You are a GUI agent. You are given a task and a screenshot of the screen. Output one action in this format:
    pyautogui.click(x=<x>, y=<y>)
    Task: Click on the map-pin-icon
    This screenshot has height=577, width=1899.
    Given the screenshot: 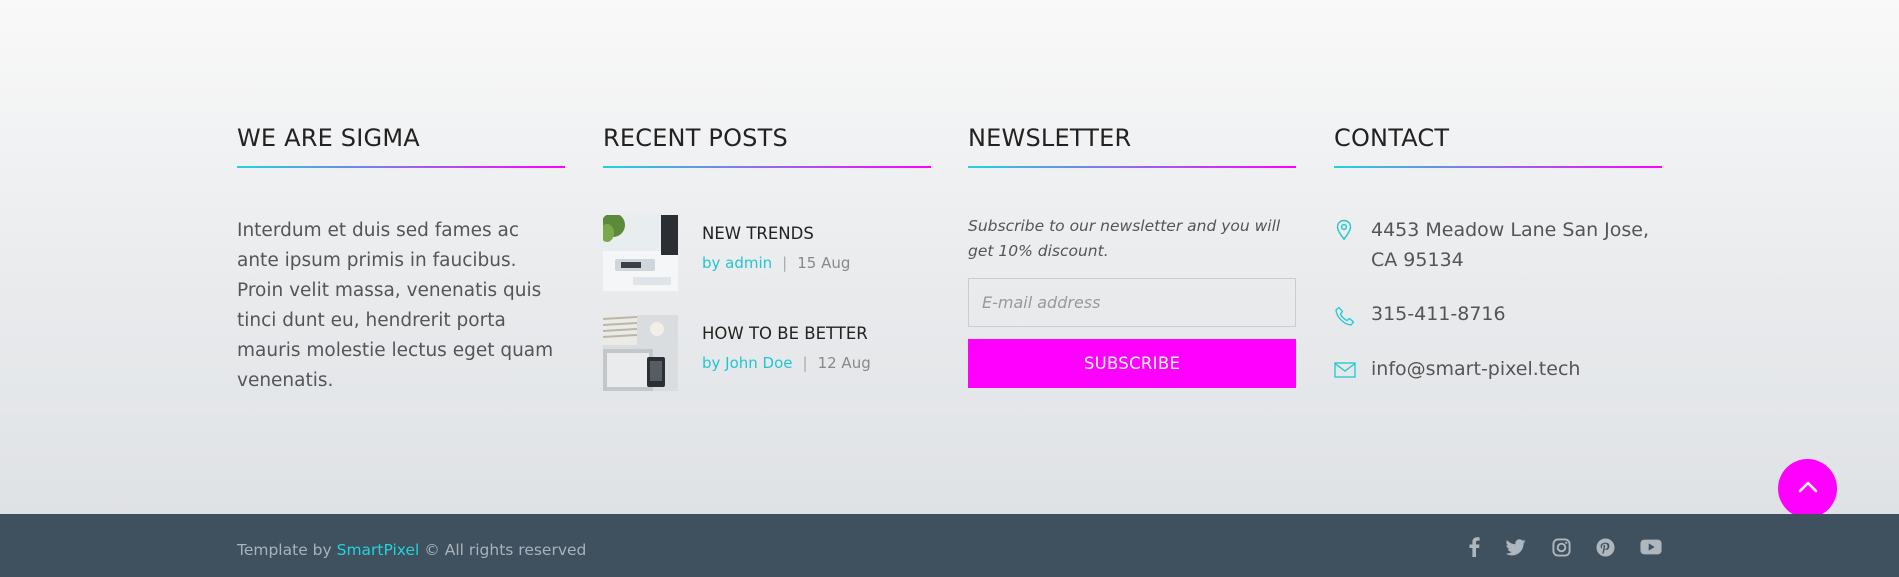 What is the action you would take?
    pyautogui.click(x=1344, y=230)
    